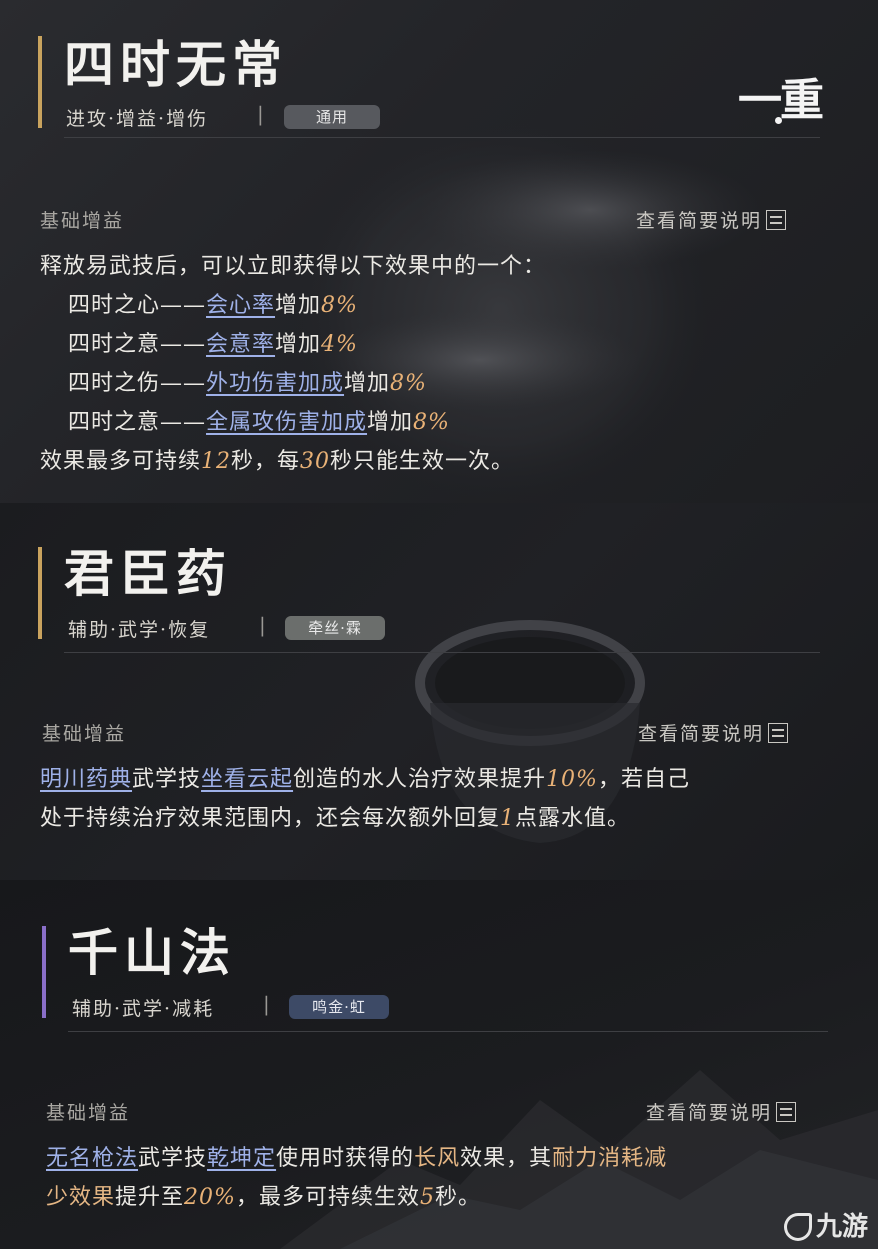 The image size is (878, 1249). Describe the element at coordinates (335, 628) in the screenshot. I see `category-chip: 牵丝·霖` at that location.